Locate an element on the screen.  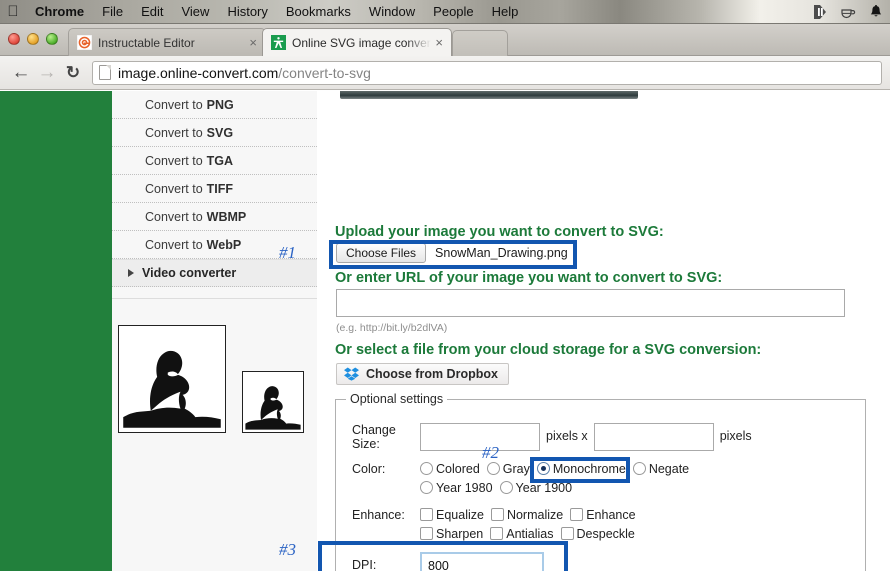
tab-title: Online SVG image converter is located at coordinates (362, 42).